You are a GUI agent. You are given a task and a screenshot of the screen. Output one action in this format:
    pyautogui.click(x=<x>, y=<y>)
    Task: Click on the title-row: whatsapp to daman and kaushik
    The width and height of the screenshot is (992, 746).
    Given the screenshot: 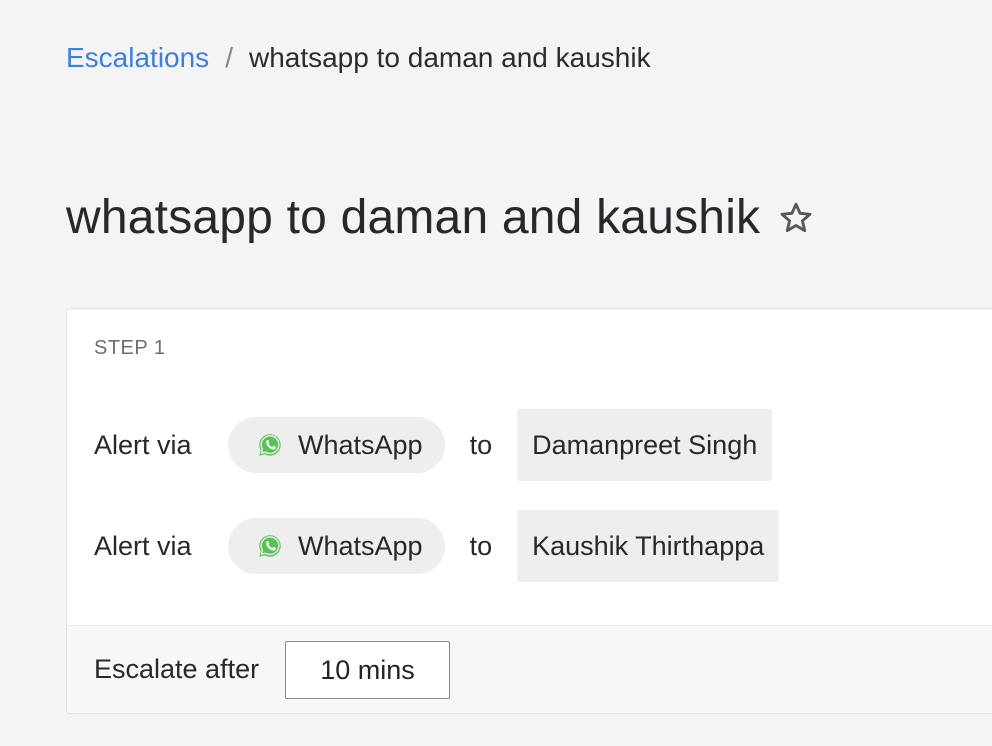 What is the action you would take?
    pyautogui.click(x=440, y=217)
    